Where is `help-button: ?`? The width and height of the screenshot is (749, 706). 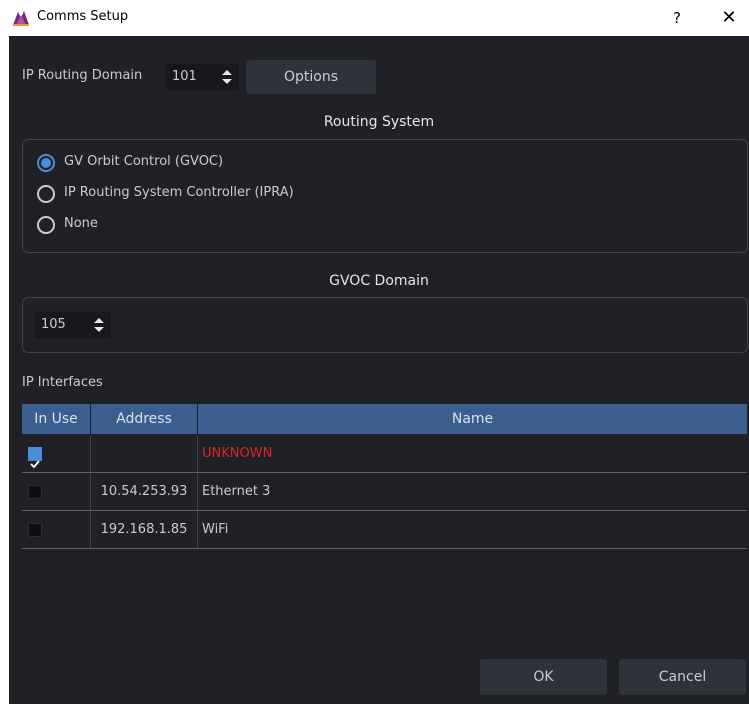 help-button: ? is located at coordinates (677, 18).